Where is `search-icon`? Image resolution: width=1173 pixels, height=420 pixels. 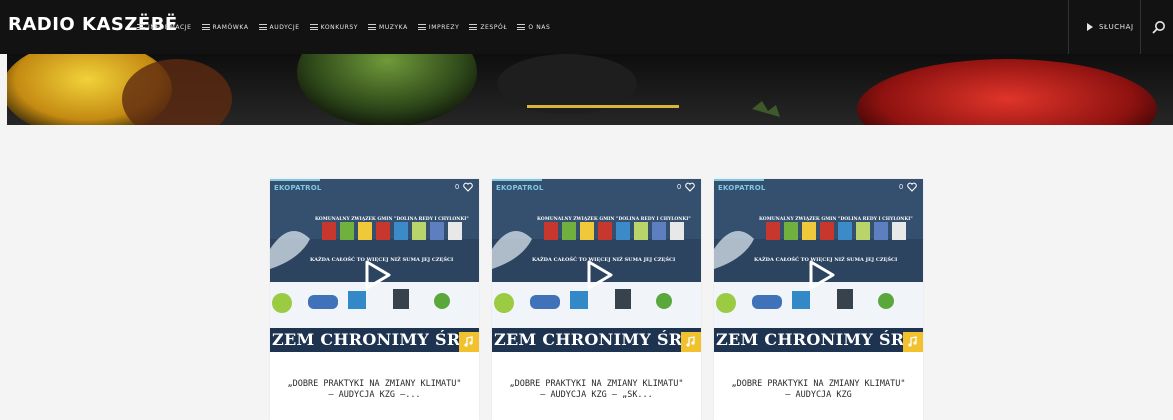
search-icon is located at coordinates (1159, 27).